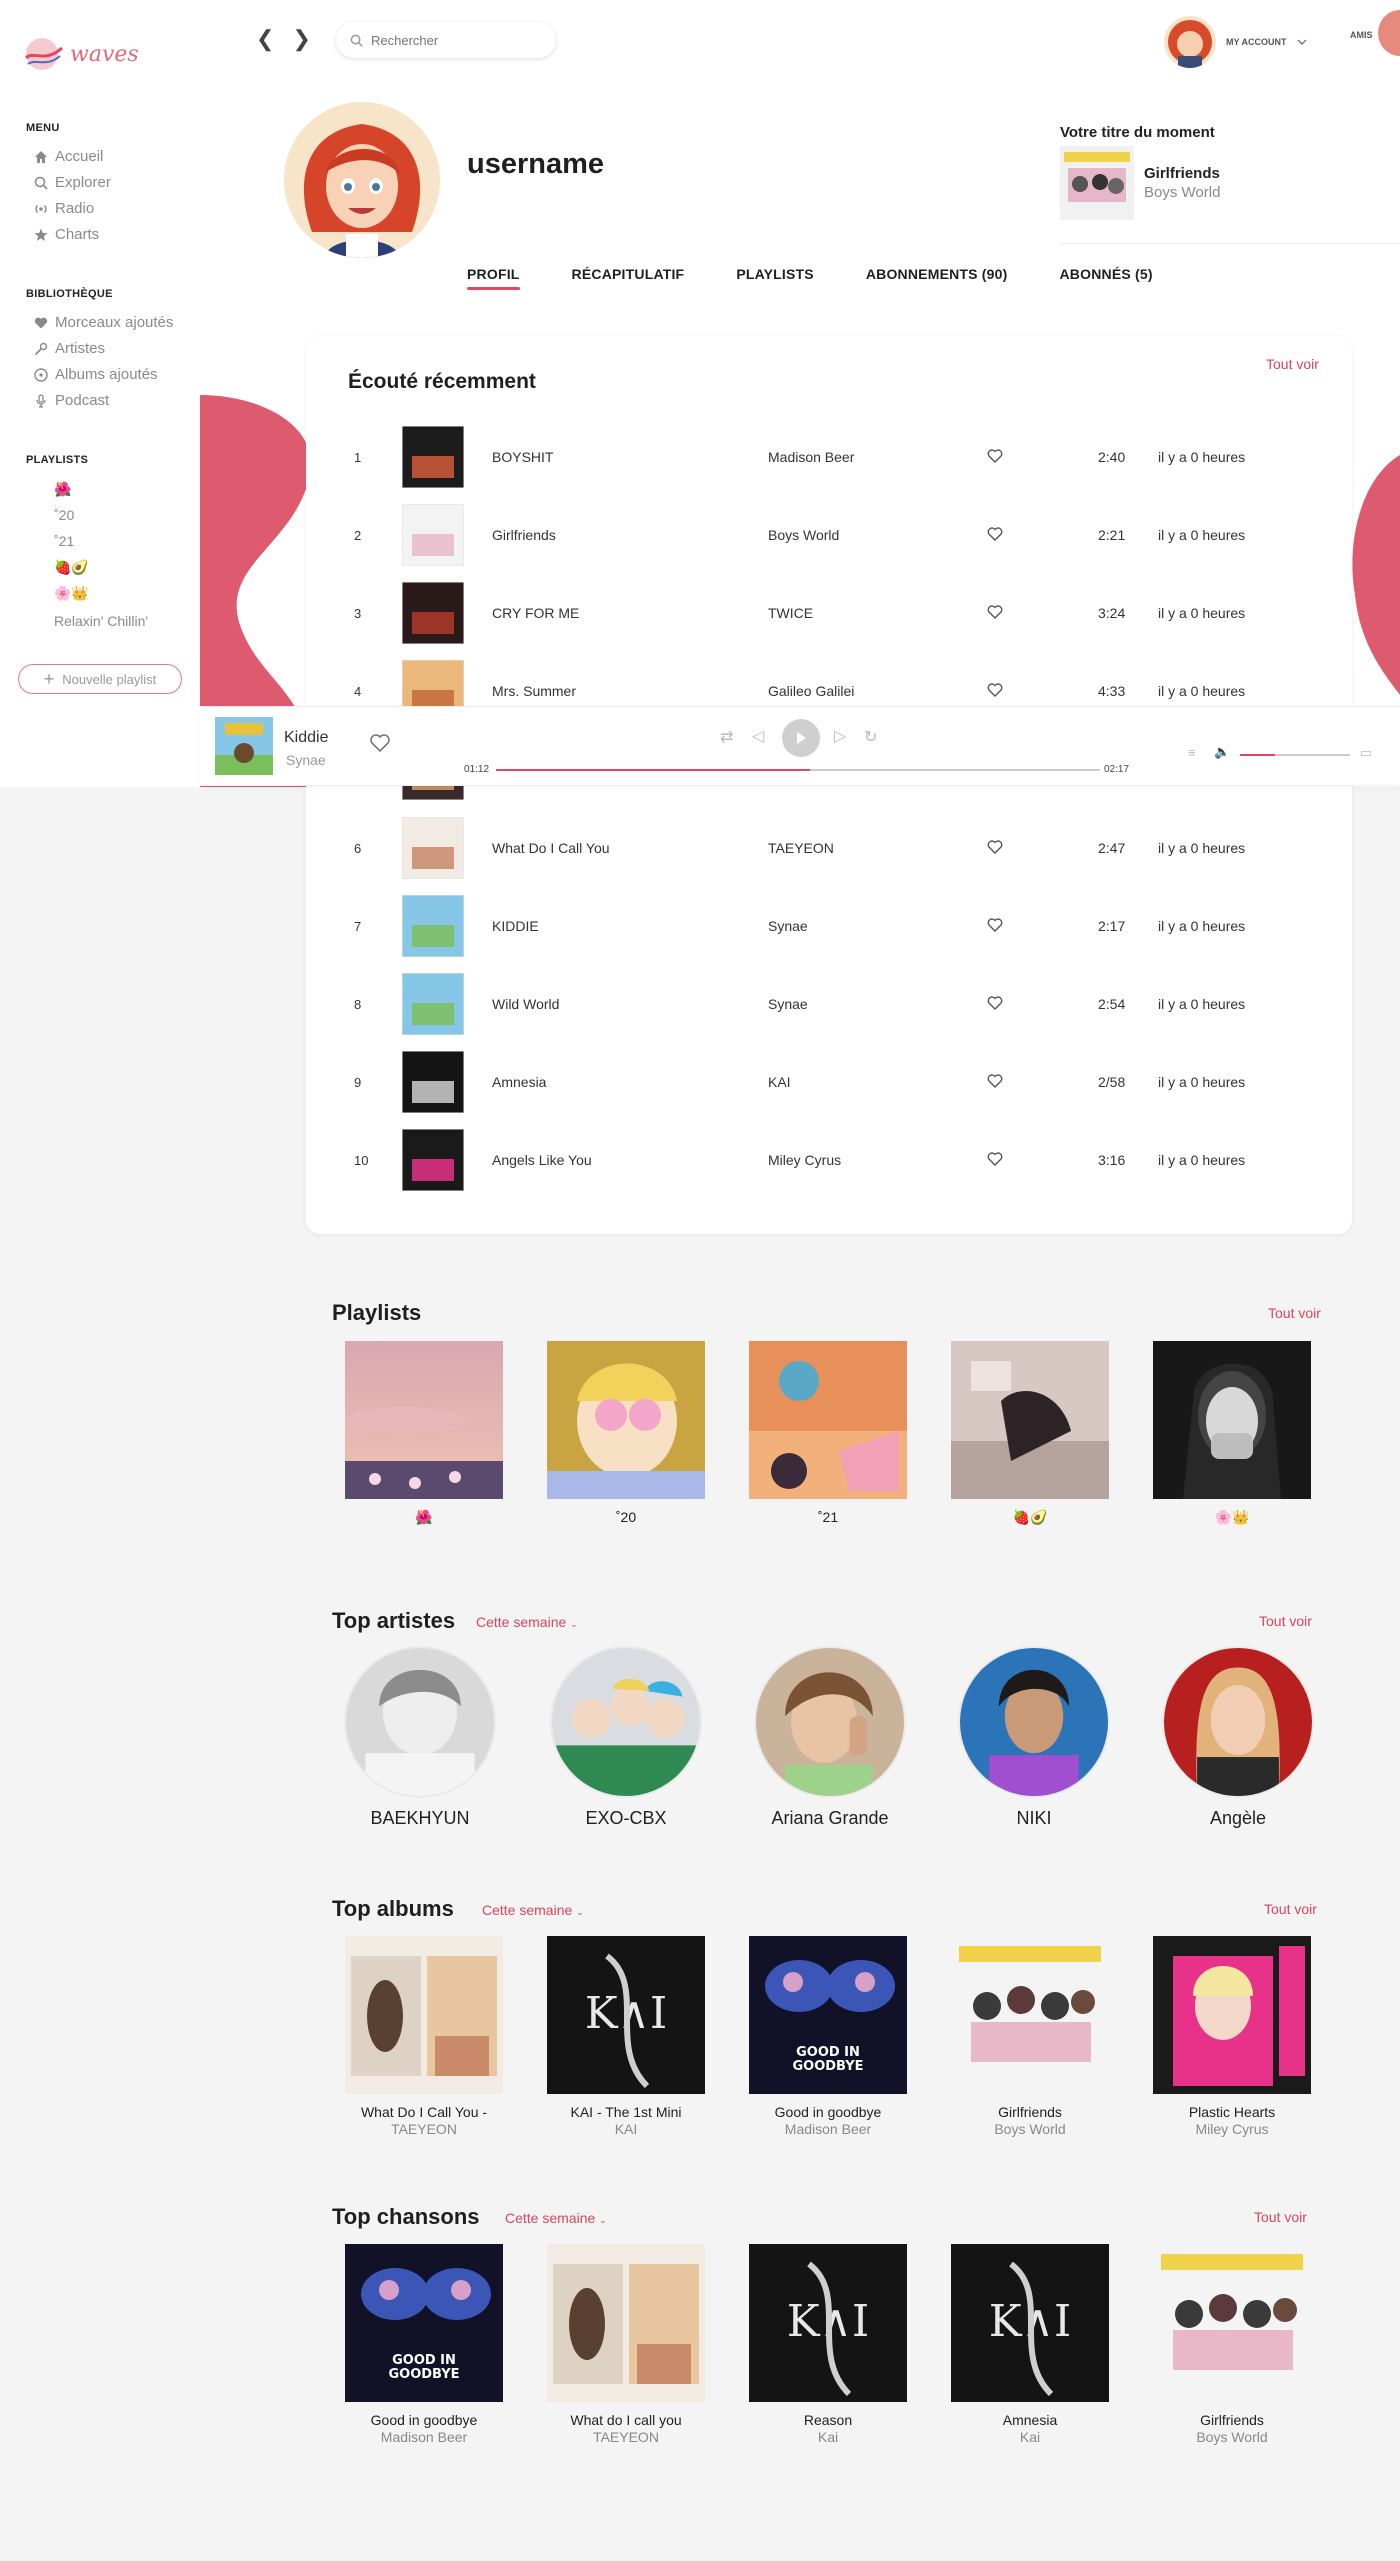 This screenshot has width=1400, height=2561. What do you see at coordinates (626, 2344) in the screenshot?
I see `song-card: What do I call you TAEYEON` at bounding box center [626, 2344].